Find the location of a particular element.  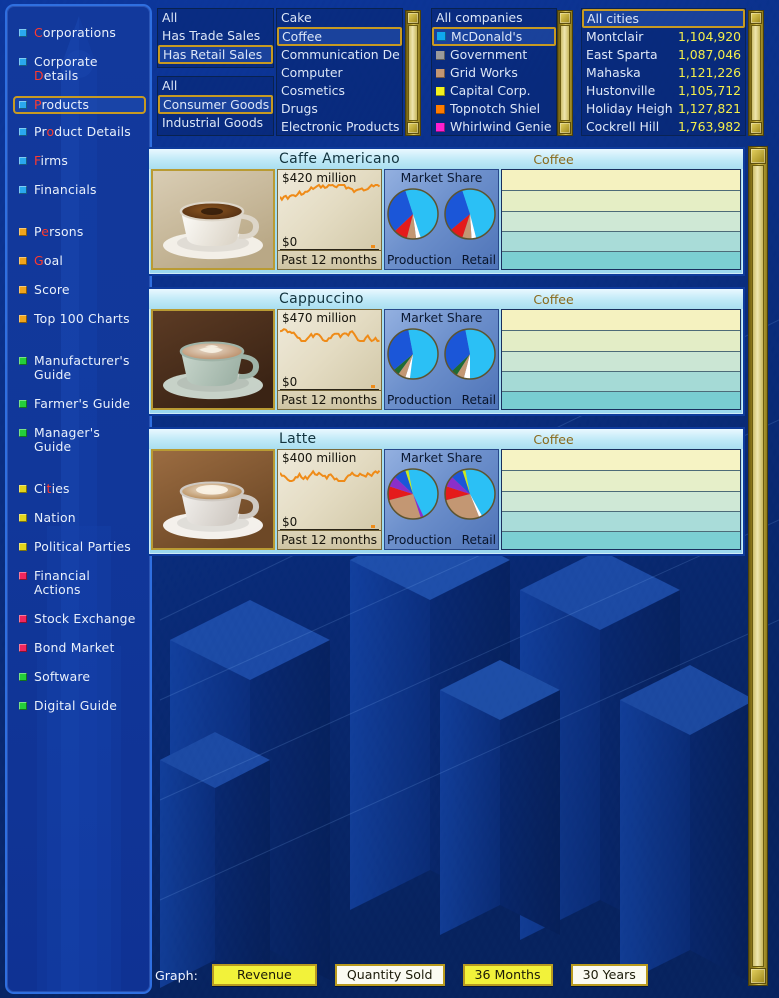

graph-button-30-years: 30 Years is located at coordinates (609, 975).